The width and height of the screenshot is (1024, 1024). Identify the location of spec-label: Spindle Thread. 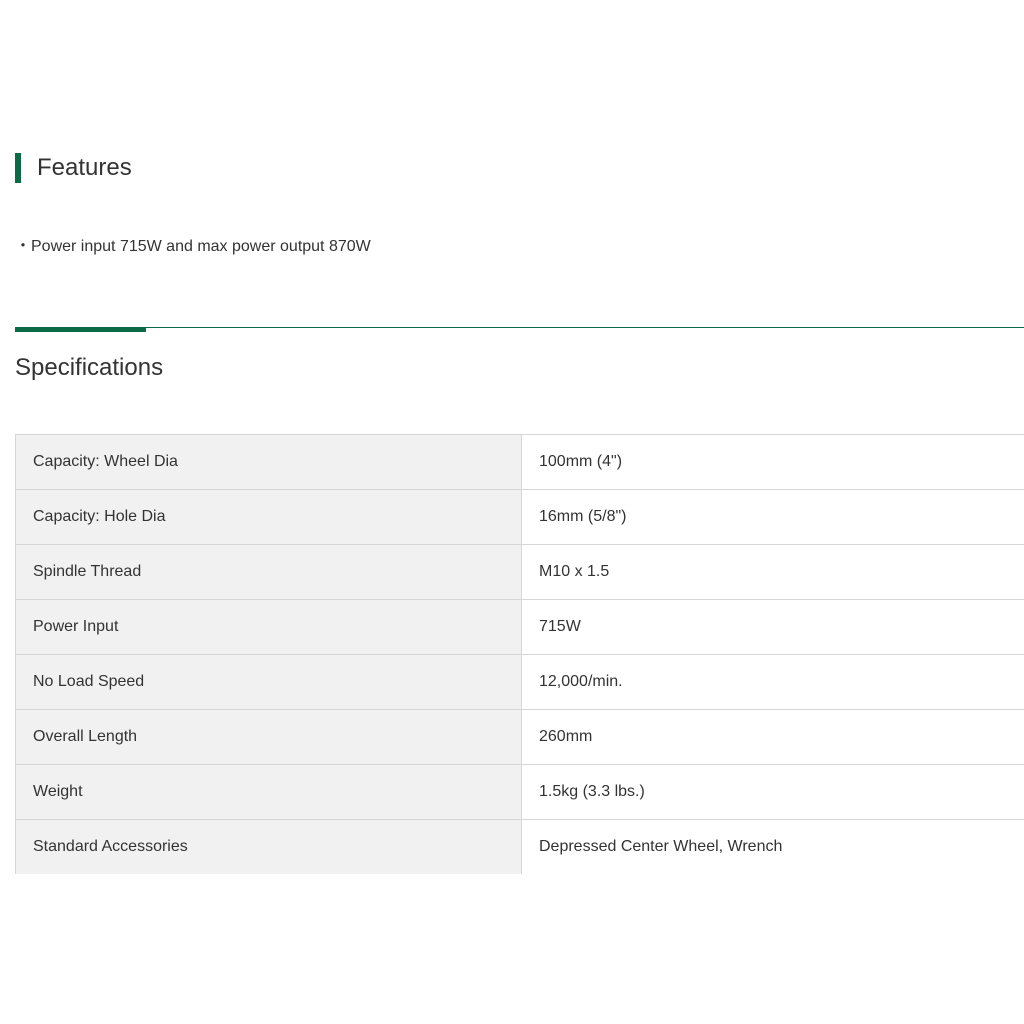
(268, 572).